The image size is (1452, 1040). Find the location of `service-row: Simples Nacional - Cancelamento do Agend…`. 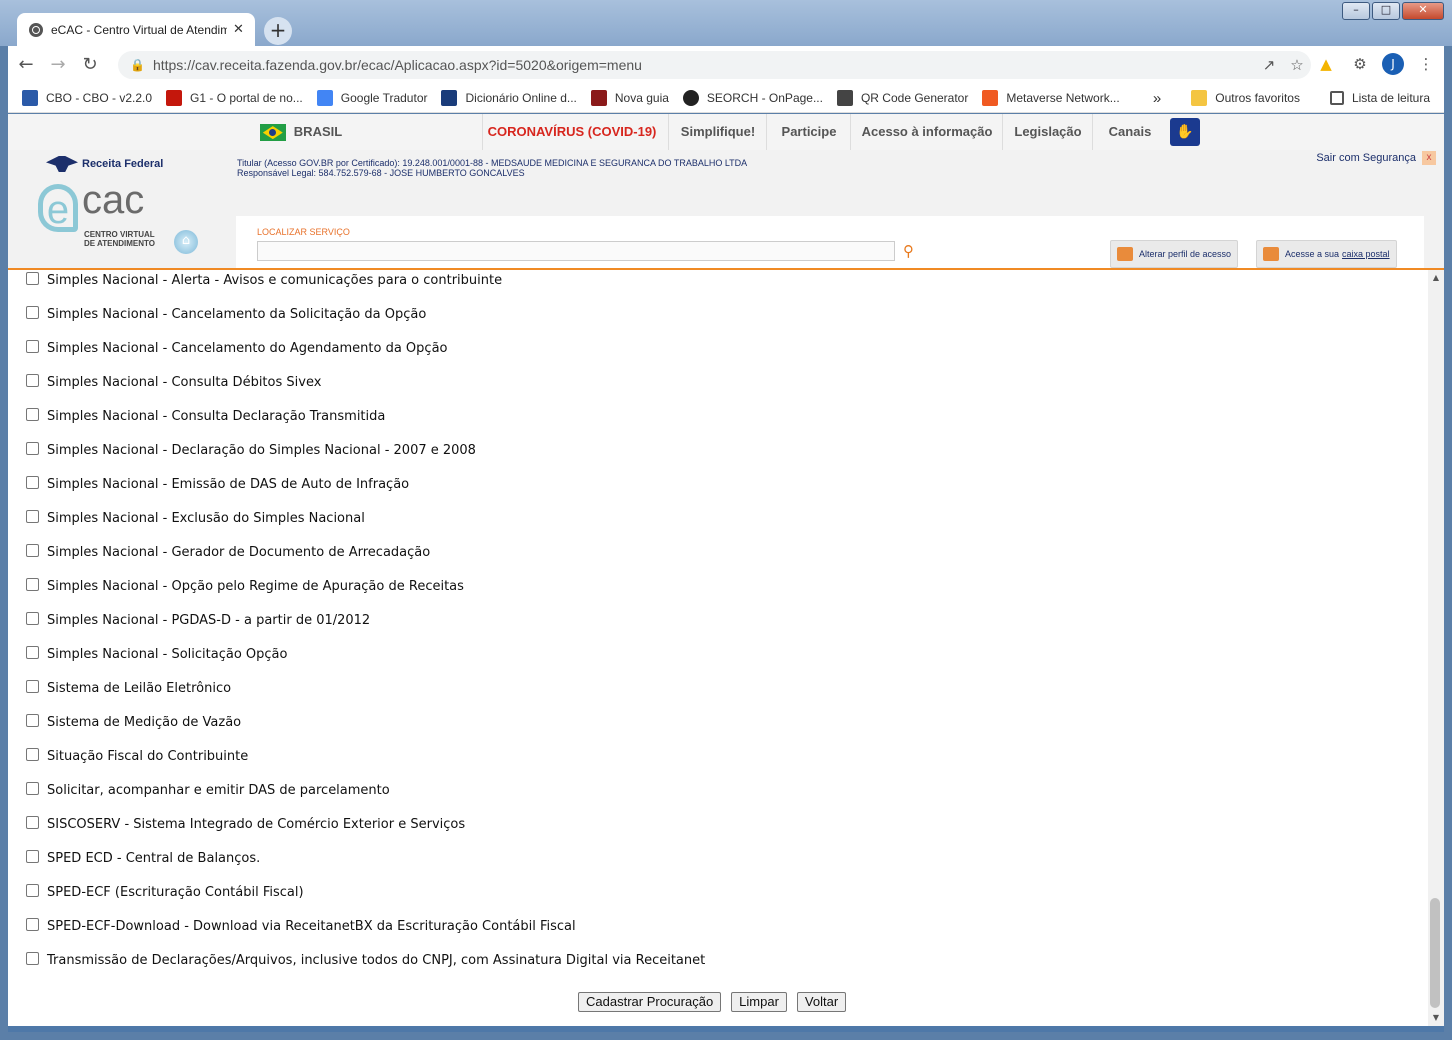

service-row: Simples Nacional - Cancelamento do Agend… is located at coordinates (237, 348).